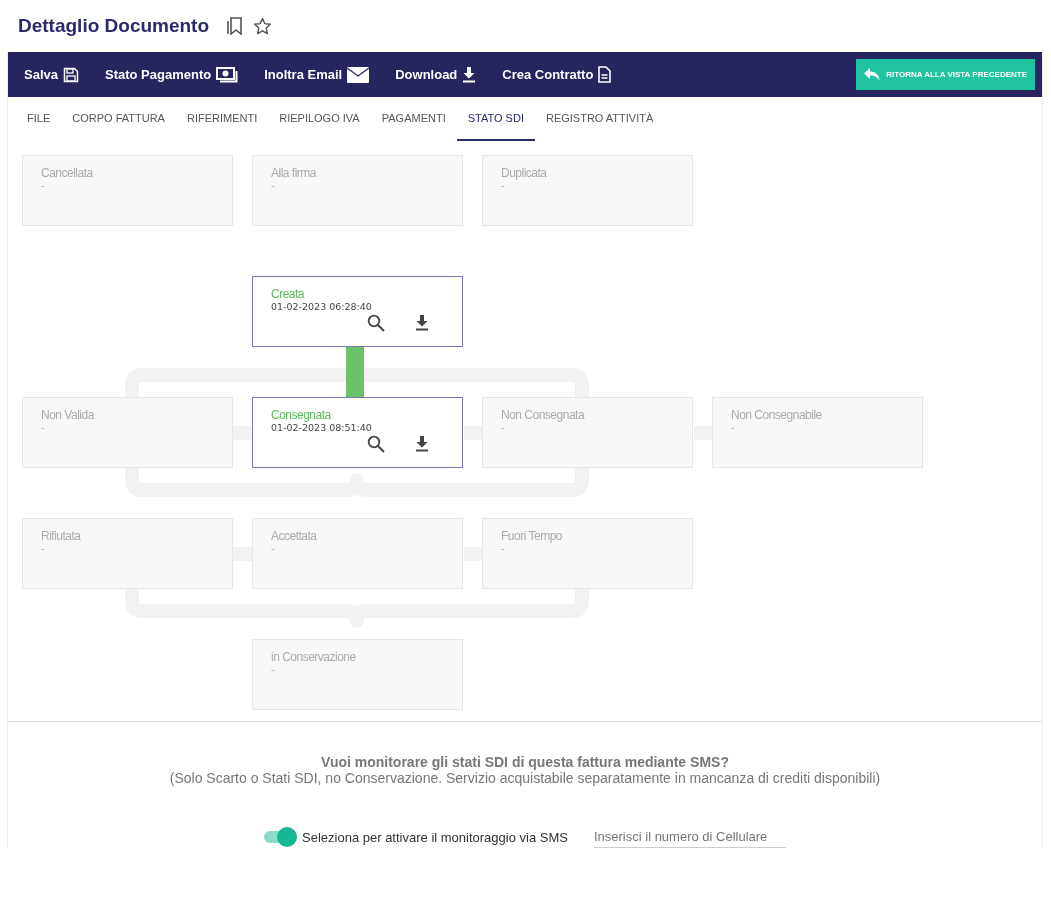 The height and width of the screenshot is (899, 1051). I want to click on toggle-label: Seleziona per attivare il monitoraggio via SMS, so click(435, 837).